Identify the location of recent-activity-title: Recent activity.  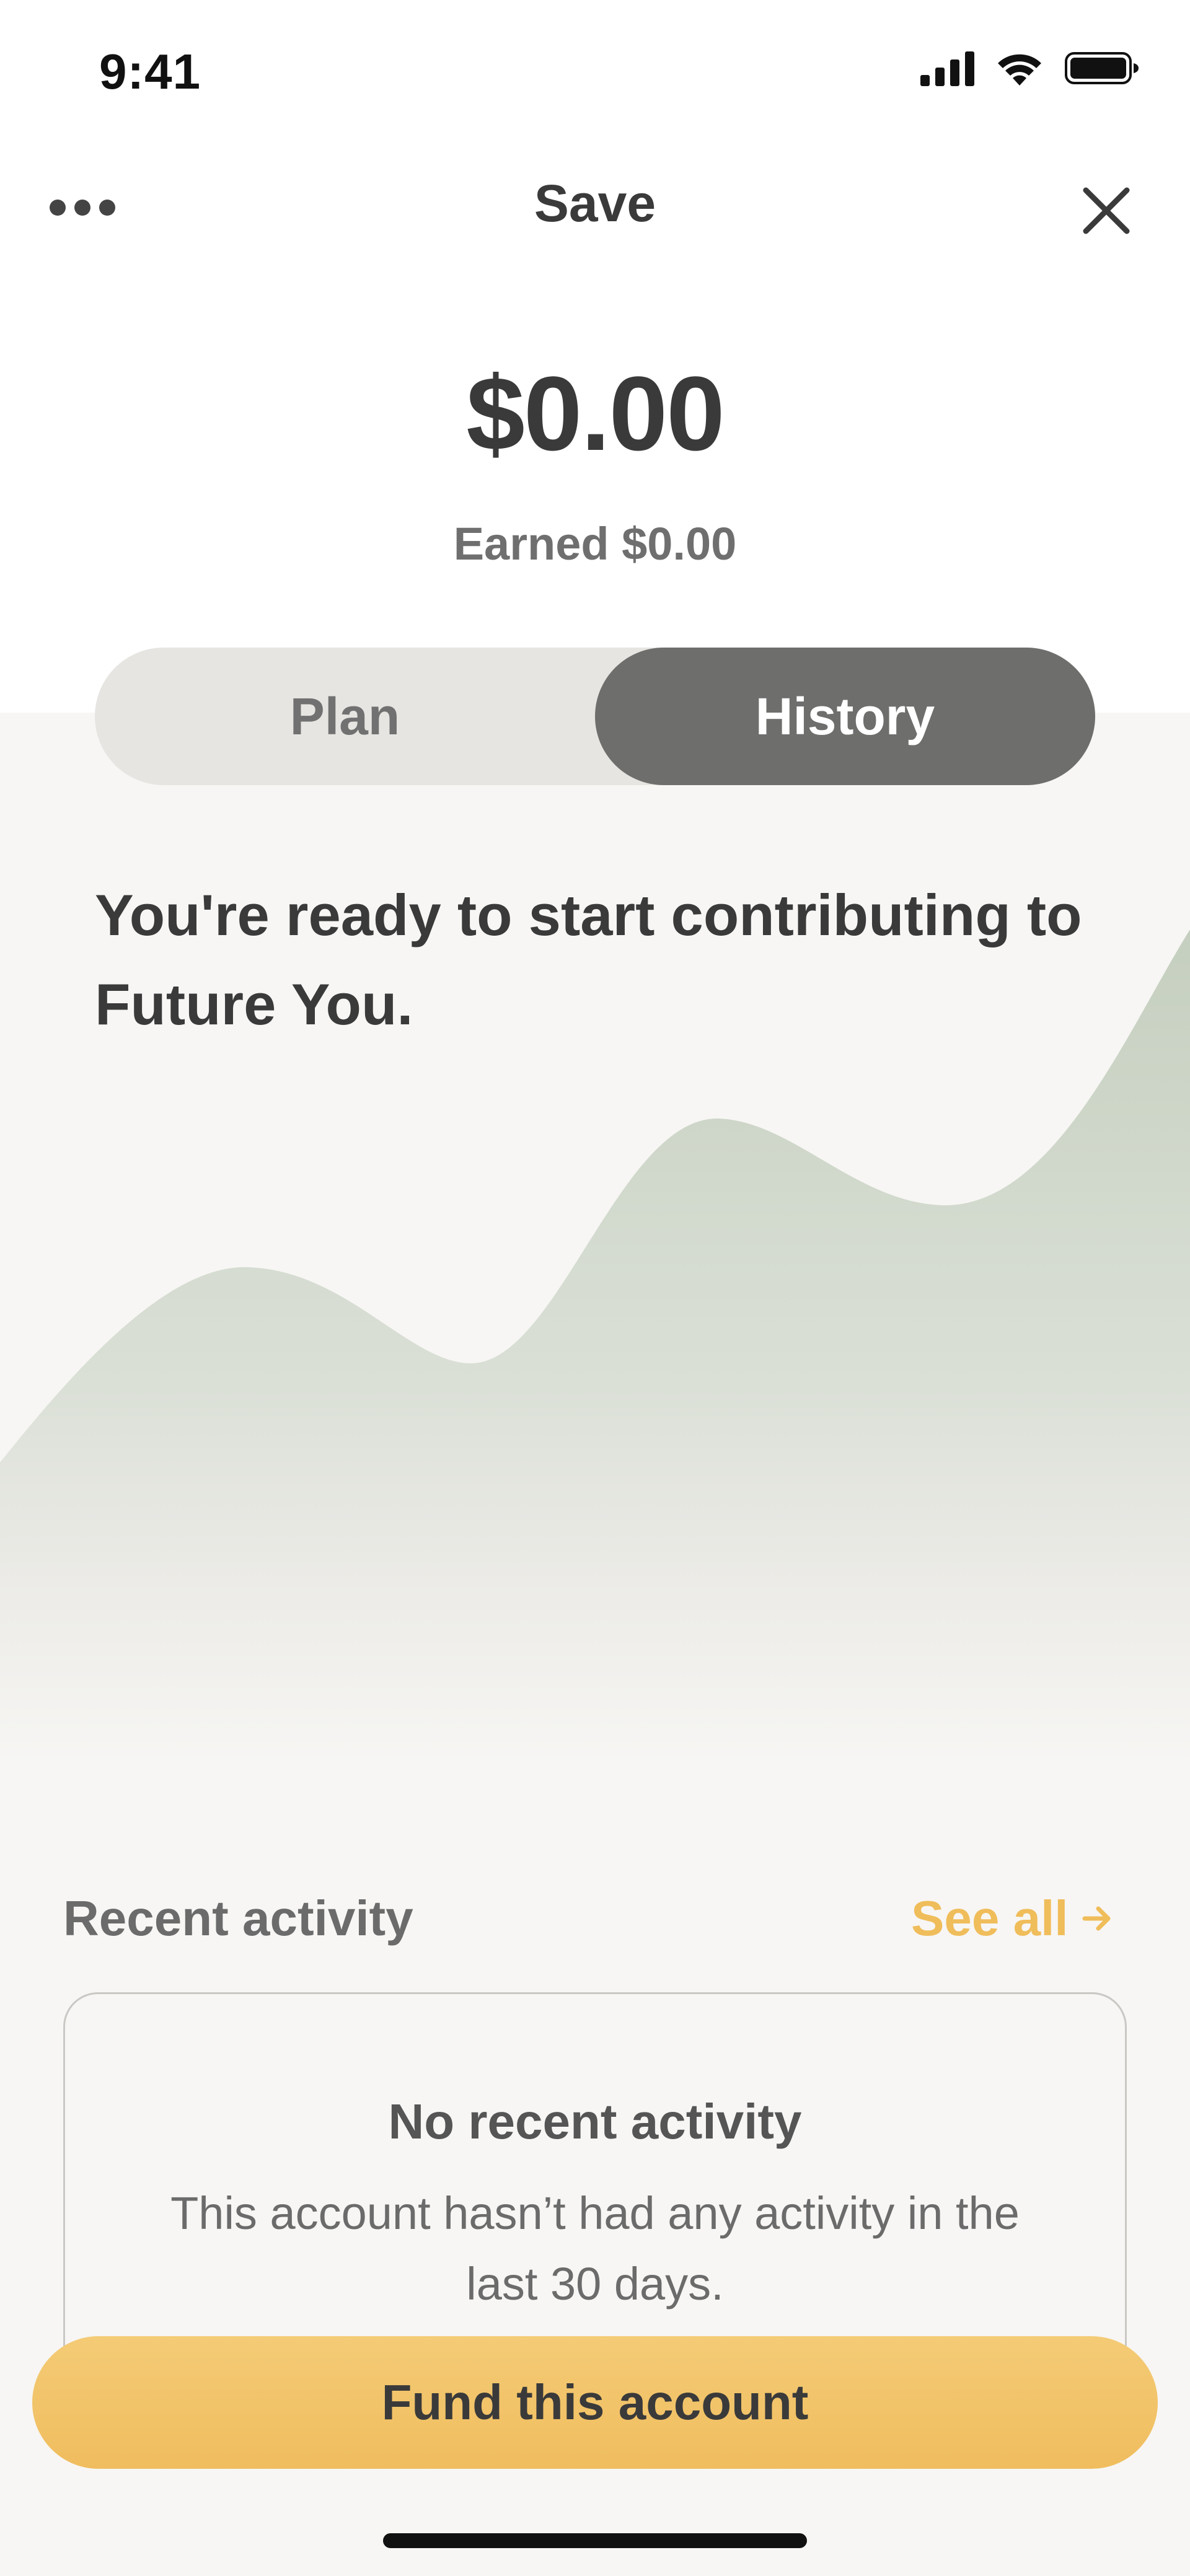
(238, 1918).